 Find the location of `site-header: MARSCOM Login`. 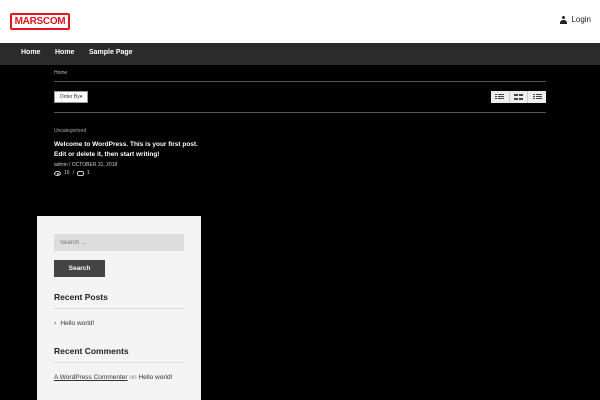

site-header: MARSCOM Login is located at coordinates (300, 21).